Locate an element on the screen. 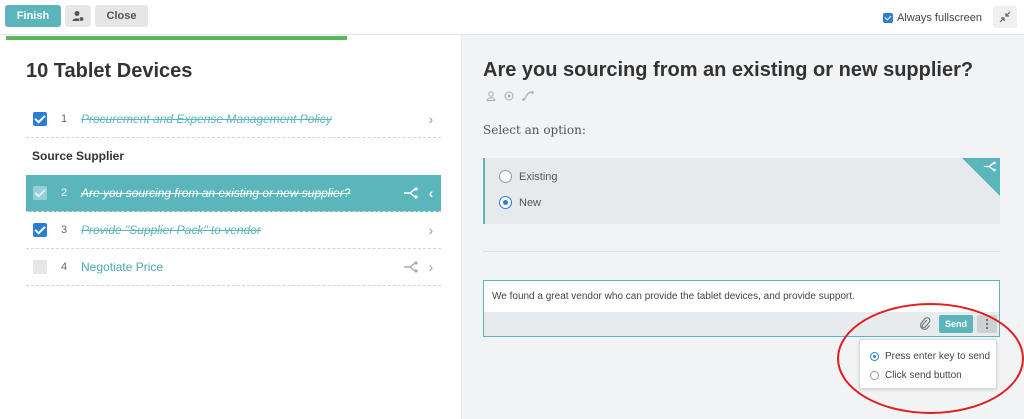 Image resolution: width=1024 pixels, height=419 pixels. assign-user-button is located at coordinates (78, 16).